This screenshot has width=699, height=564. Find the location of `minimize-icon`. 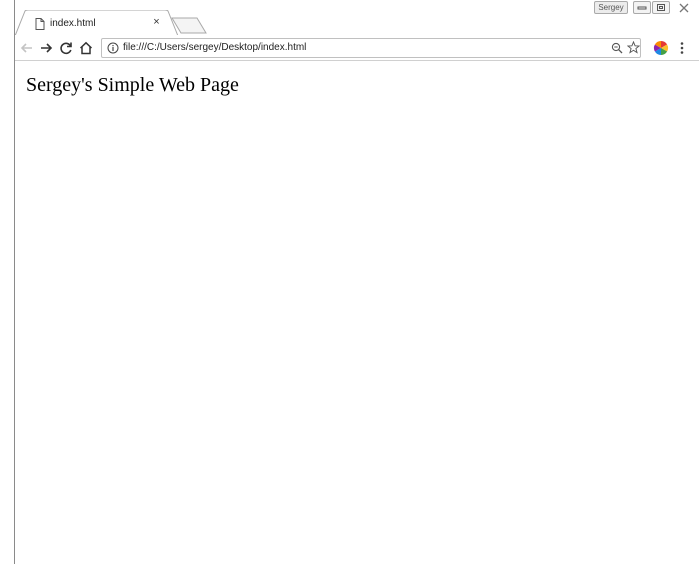

minimize-icon is located at coordinates (642, 7).